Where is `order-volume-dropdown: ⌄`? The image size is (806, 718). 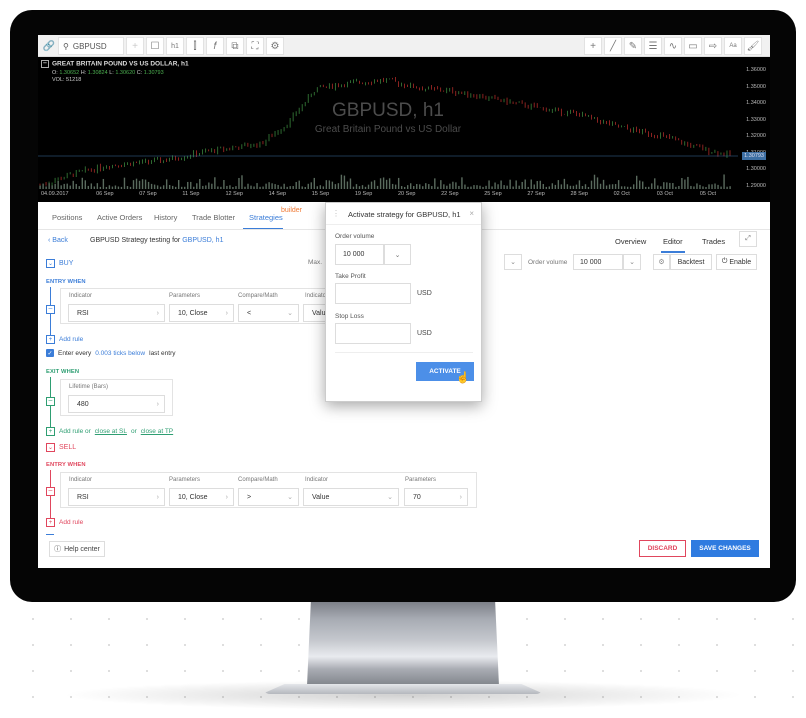
order-volume-dropdown: ⌄ is located at coordinates (632, 262).